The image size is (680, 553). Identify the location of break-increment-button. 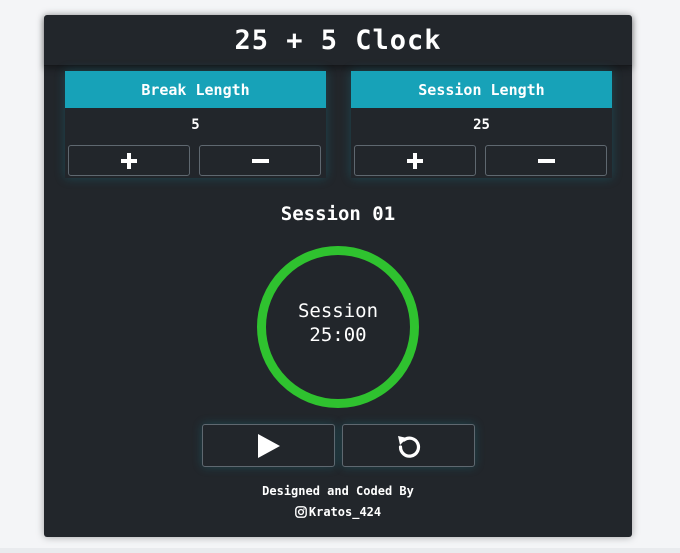
(129, 160).